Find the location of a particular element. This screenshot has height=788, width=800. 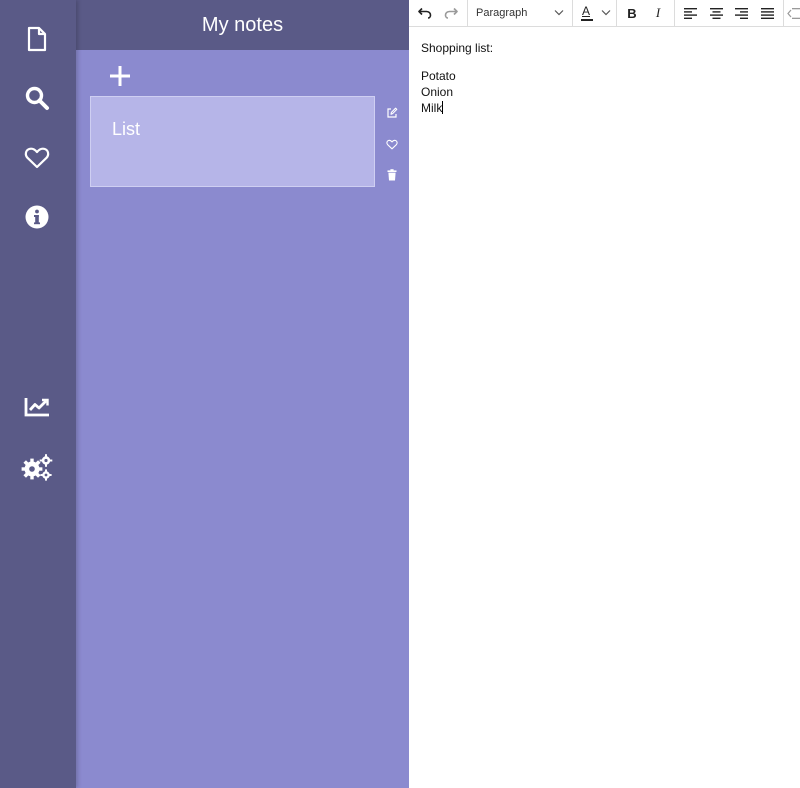

edit-note-button is located at coordinates (392, 113).